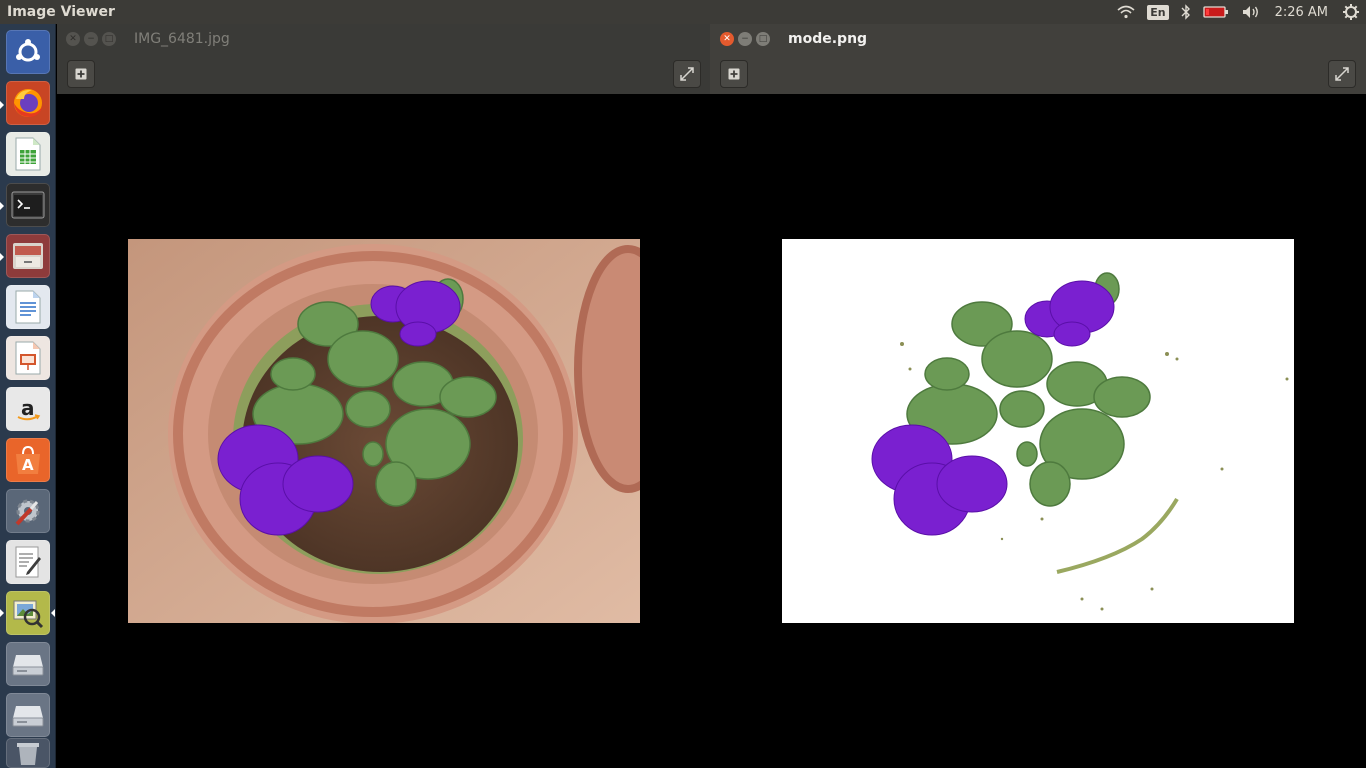 The image size is (1366, 768). I want to click on titlebar: ✕ − □ IMG_6481.jpg, so click(383, 39).